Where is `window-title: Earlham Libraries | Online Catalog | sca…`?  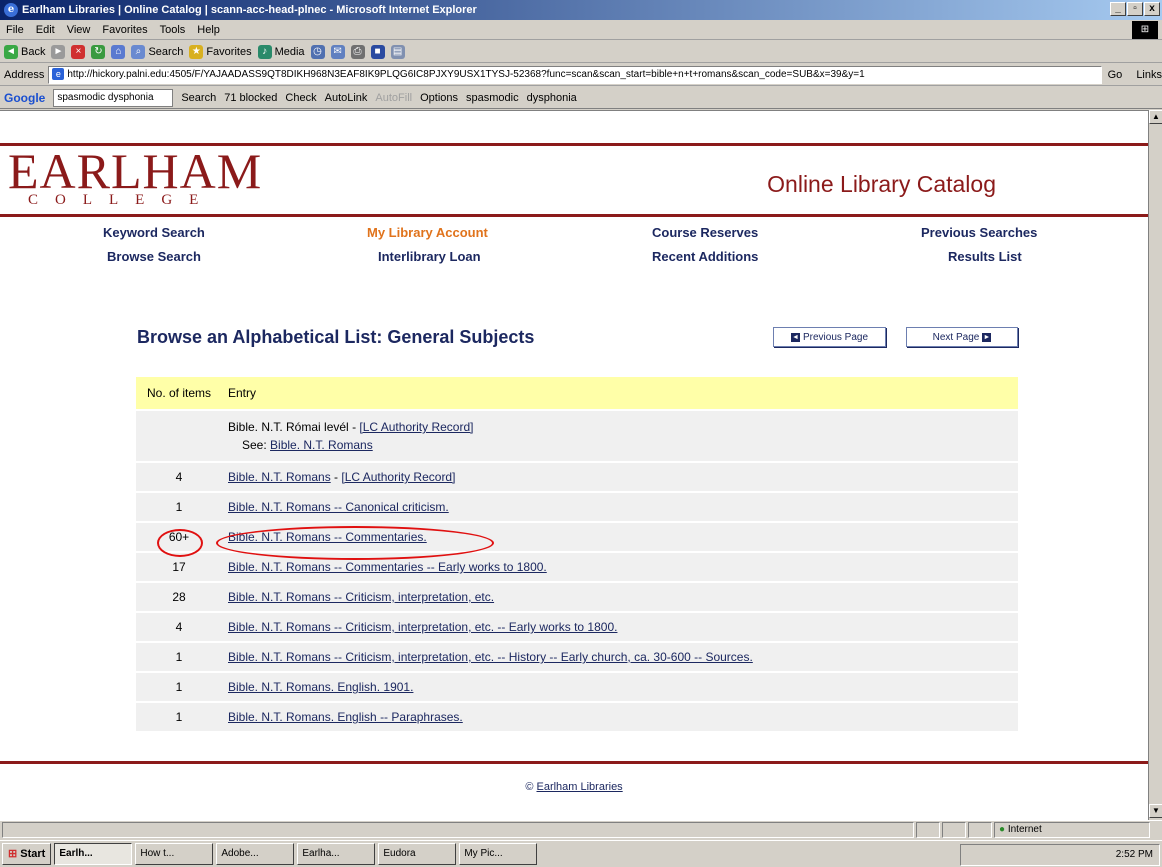
window-title: Earlham Libraries | Online Catalog | sca… is located at coordinates (249, 10).